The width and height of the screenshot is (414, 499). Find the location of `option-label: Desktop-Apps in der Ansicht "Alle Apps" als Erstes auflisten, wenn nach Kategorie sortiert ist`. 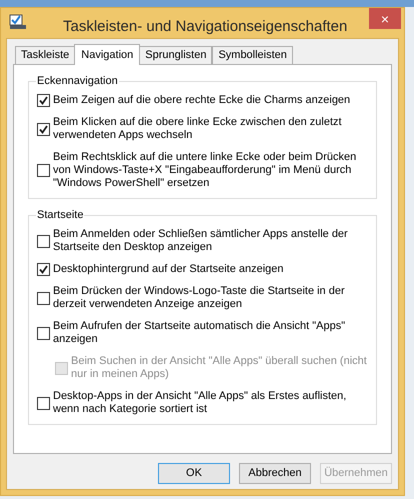

option-label: Desktop-Apps in der Ansicht "Alle Apps" als Erstes auflisten, wenn nach Kategorie sortiert ist is located at coordinates (200, 403).